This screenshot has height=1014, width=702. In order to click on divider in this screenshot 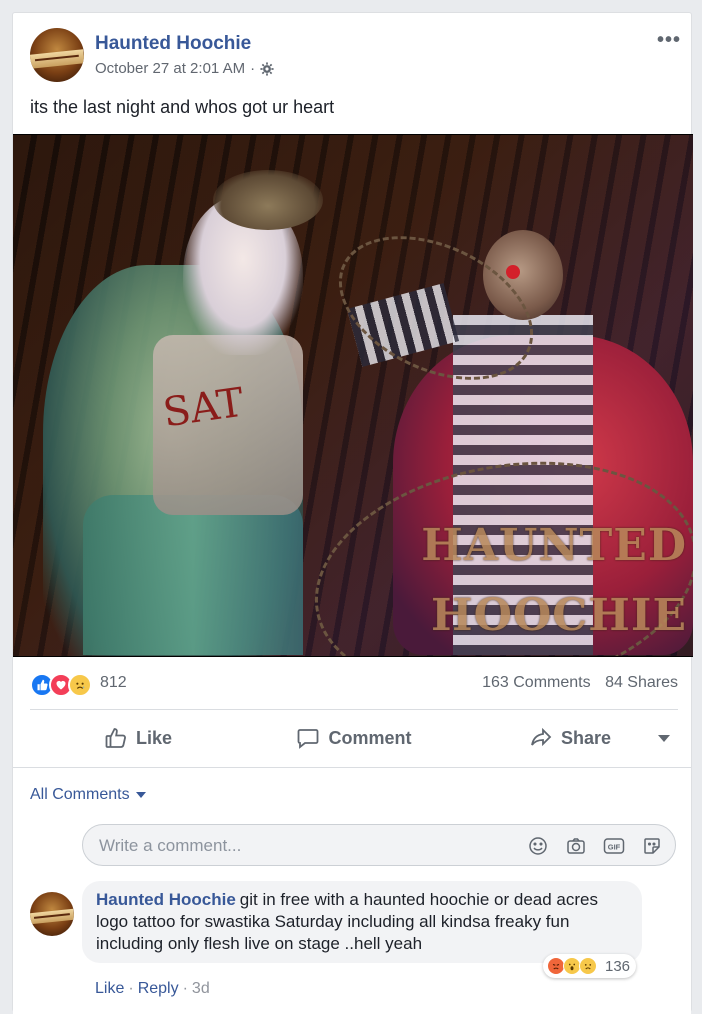, I will do `click(354, 709)`.